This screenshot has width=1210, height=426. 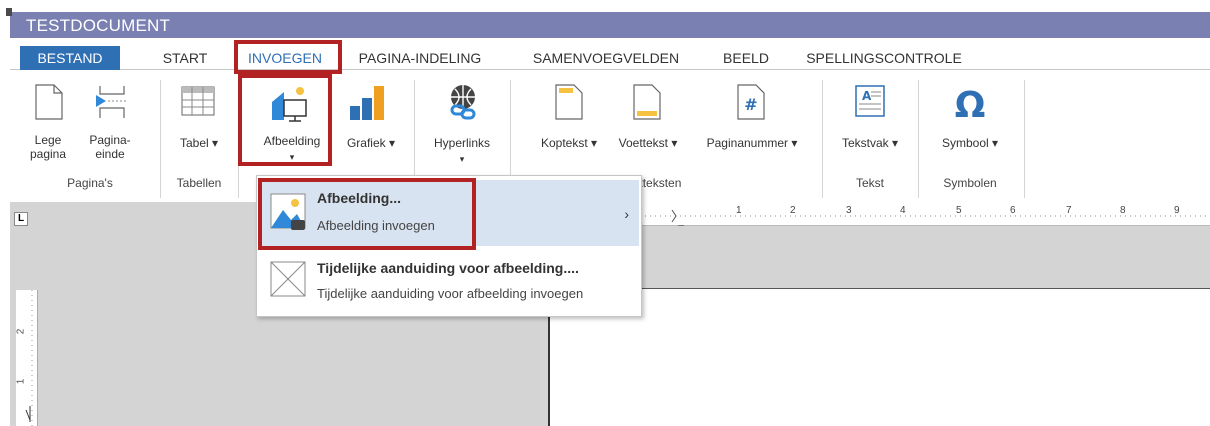 What do you see at coordinates (29, 358) in the screenshot?
I see `vertical-ruler-ticks` at bounding box center [29, 358].